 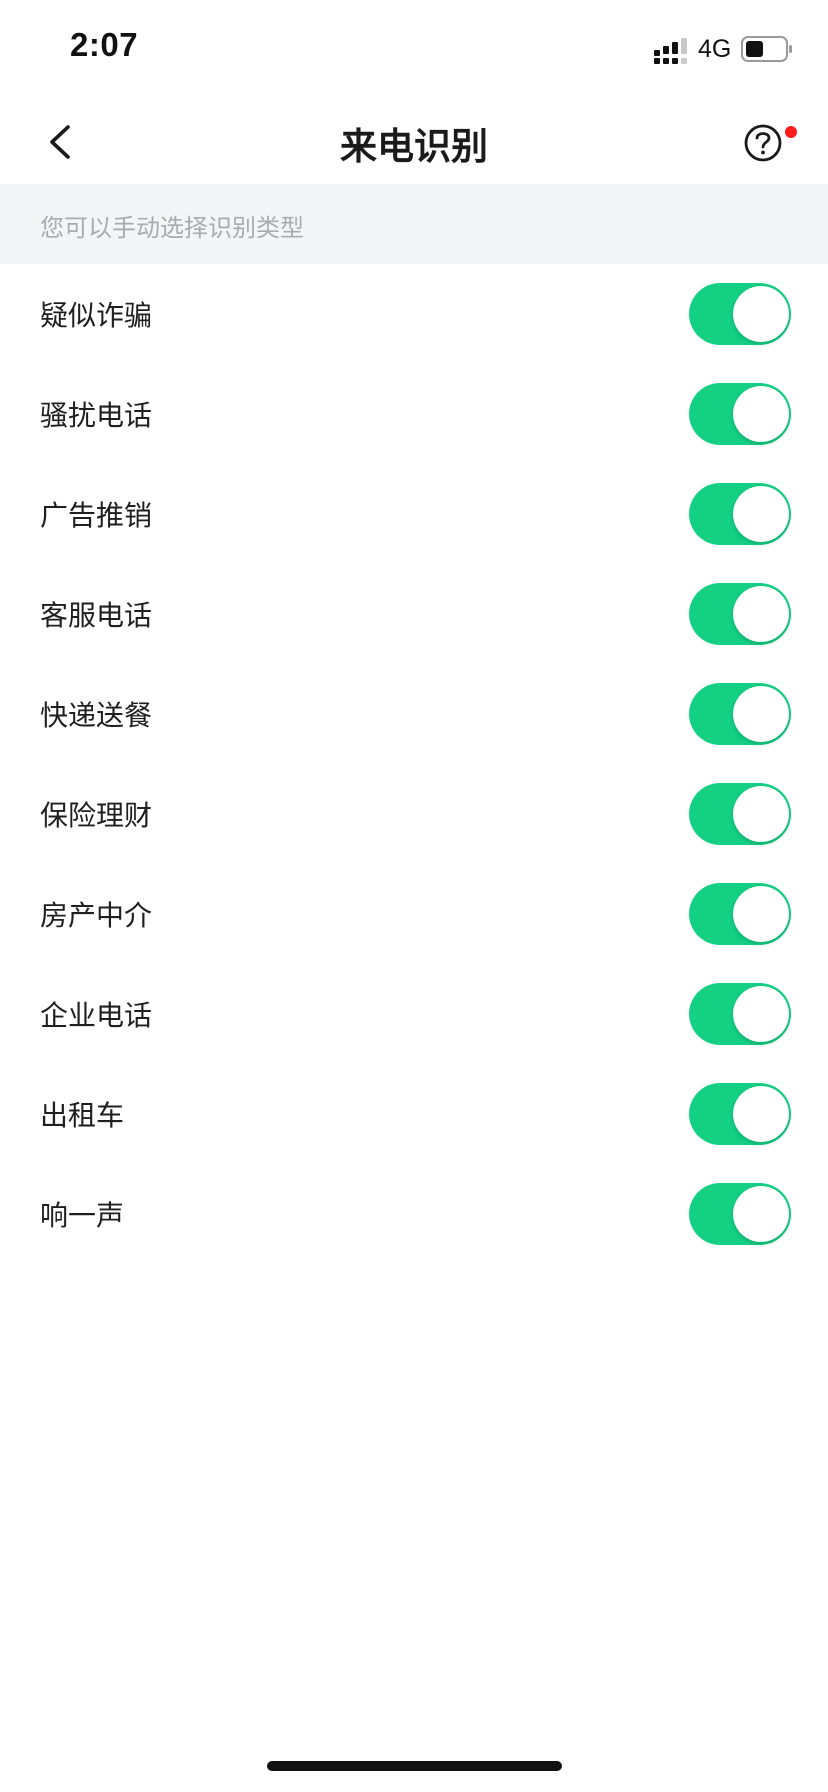 What do you see at coordinates (96, 915) in the screenshot?
I see `list-item-label: 房产中介` at bounding box center [96, 915].